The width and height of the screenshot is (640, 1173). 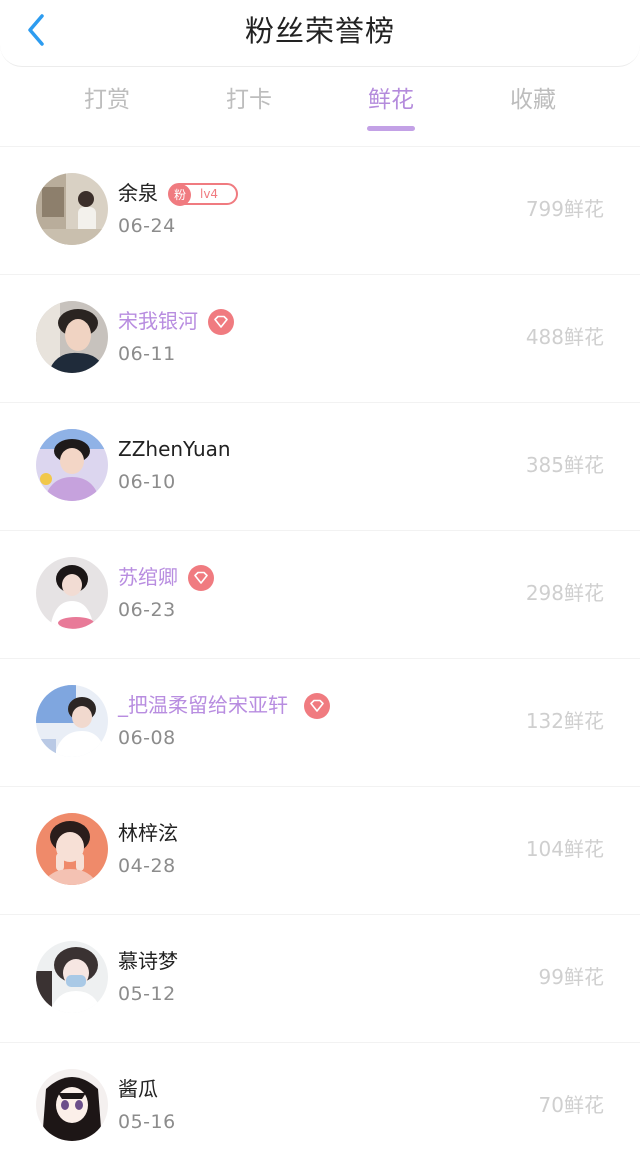 What do you see at coordinates (249, 100) in the screenshot?
I see `tab-checkin: 打卡` at bounding box center [249, 100].